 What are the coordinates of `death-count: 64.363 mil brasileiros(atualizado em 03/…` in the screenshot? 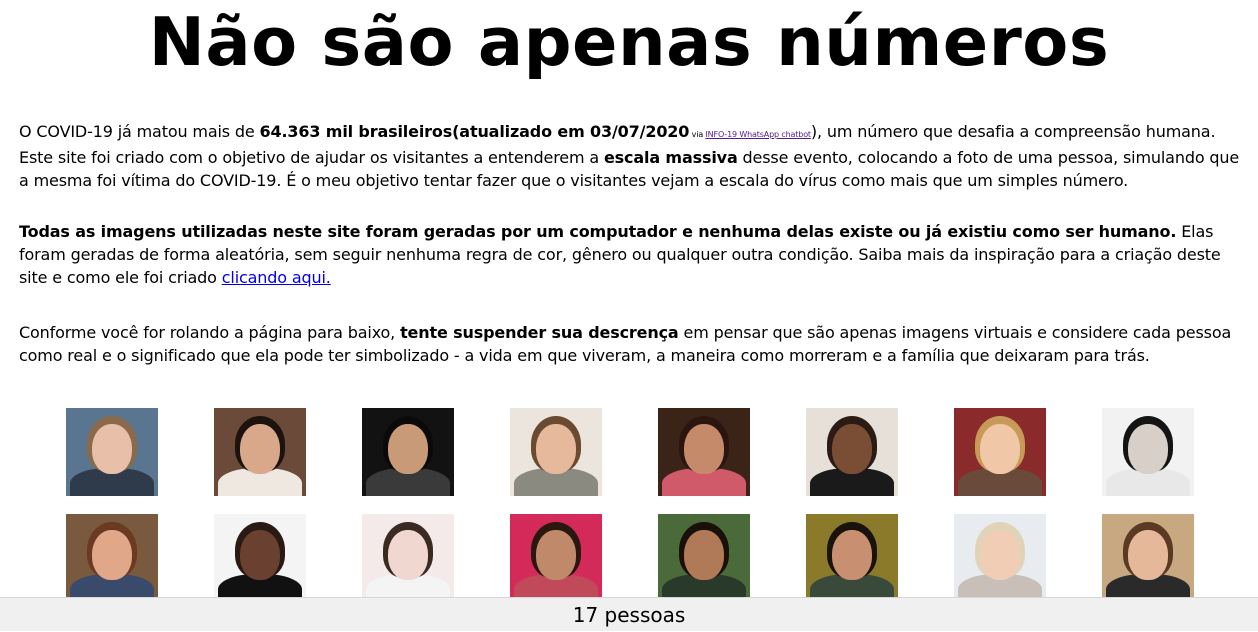 It's located at (474, 131).